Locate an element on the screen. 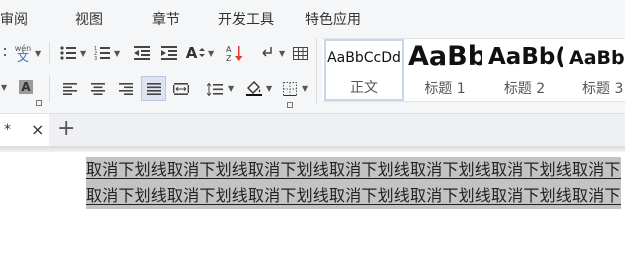 This screenshot has width=625, height=254. close-tab-icon: × is located at coordinates (37, 129).